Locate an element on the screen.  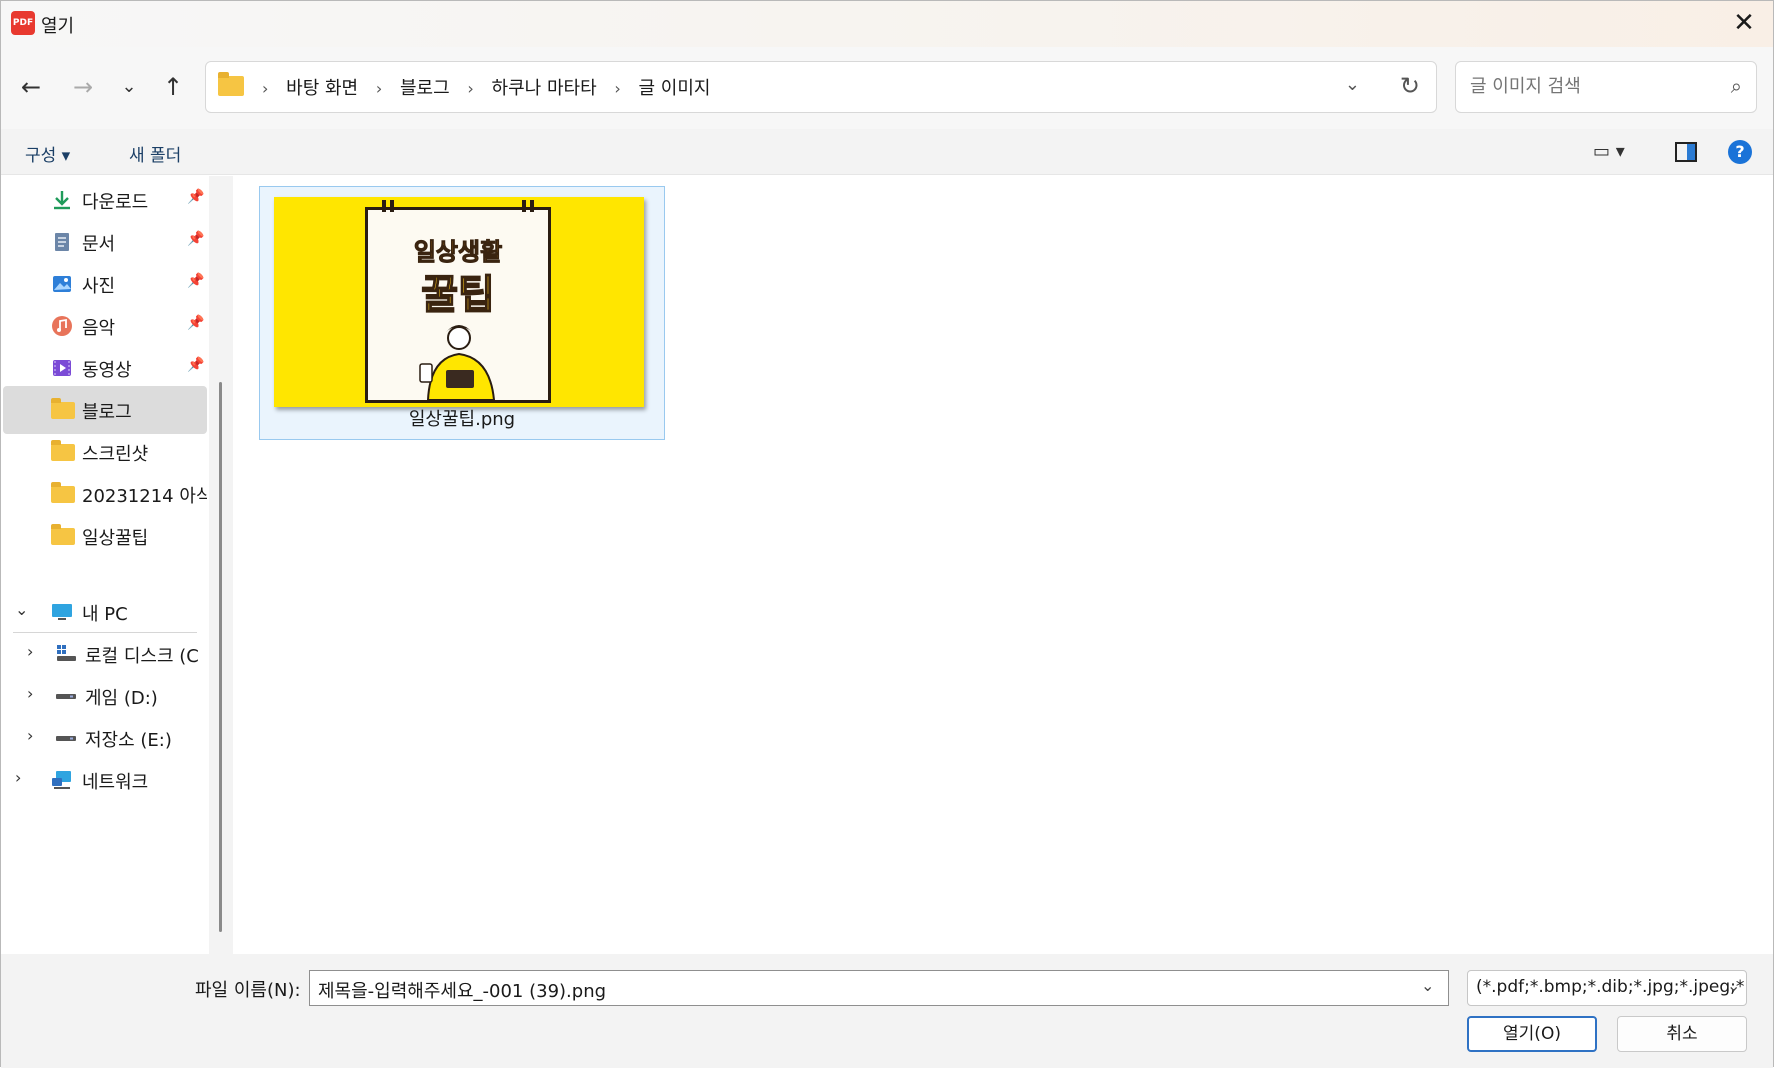
address-history-dropdown: ⌄ is located at coordinates (1352, 84).